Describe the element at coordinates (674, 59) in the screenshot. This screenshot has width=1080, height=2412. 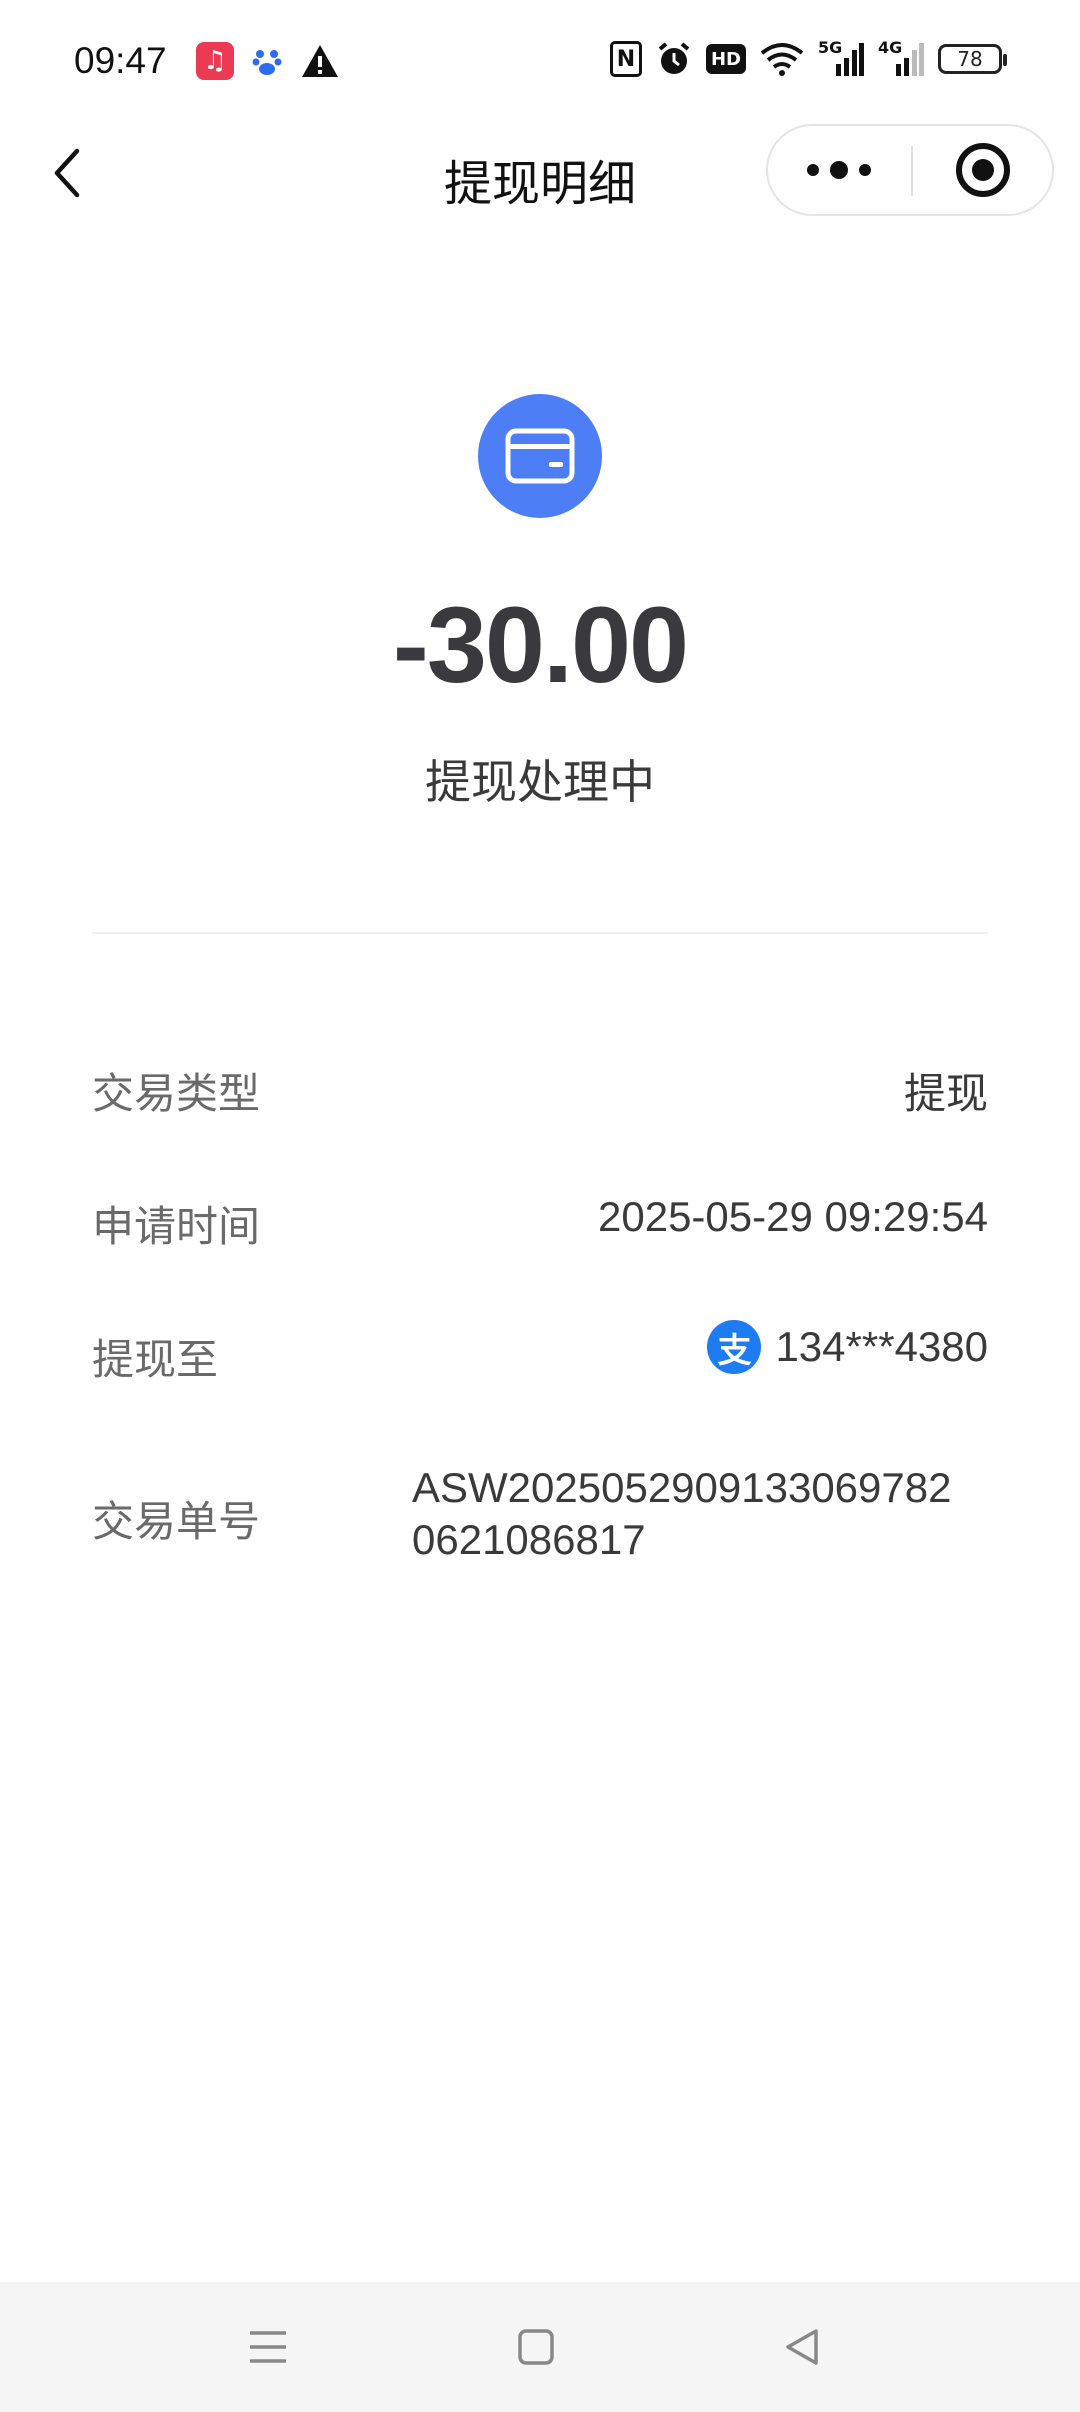
I see `alarm-icon` at that location.